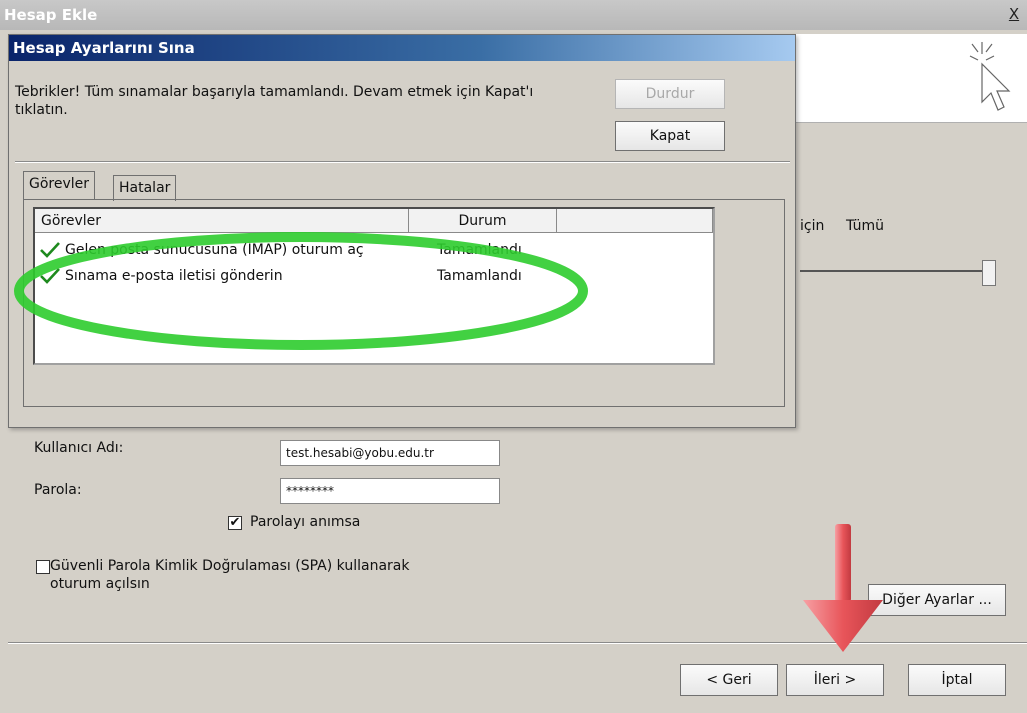 The image size is (1027, 713). I want to click on window-title: Hesap Ekle, so click(513, 15).